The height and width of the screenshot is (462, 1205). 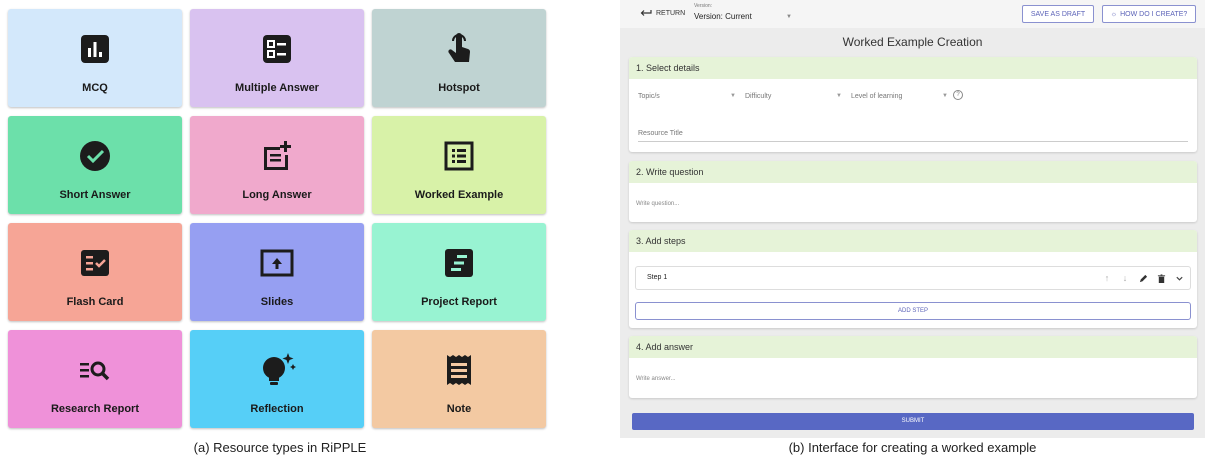 I want to click on search-list-icon, so click(x=95, y=370).